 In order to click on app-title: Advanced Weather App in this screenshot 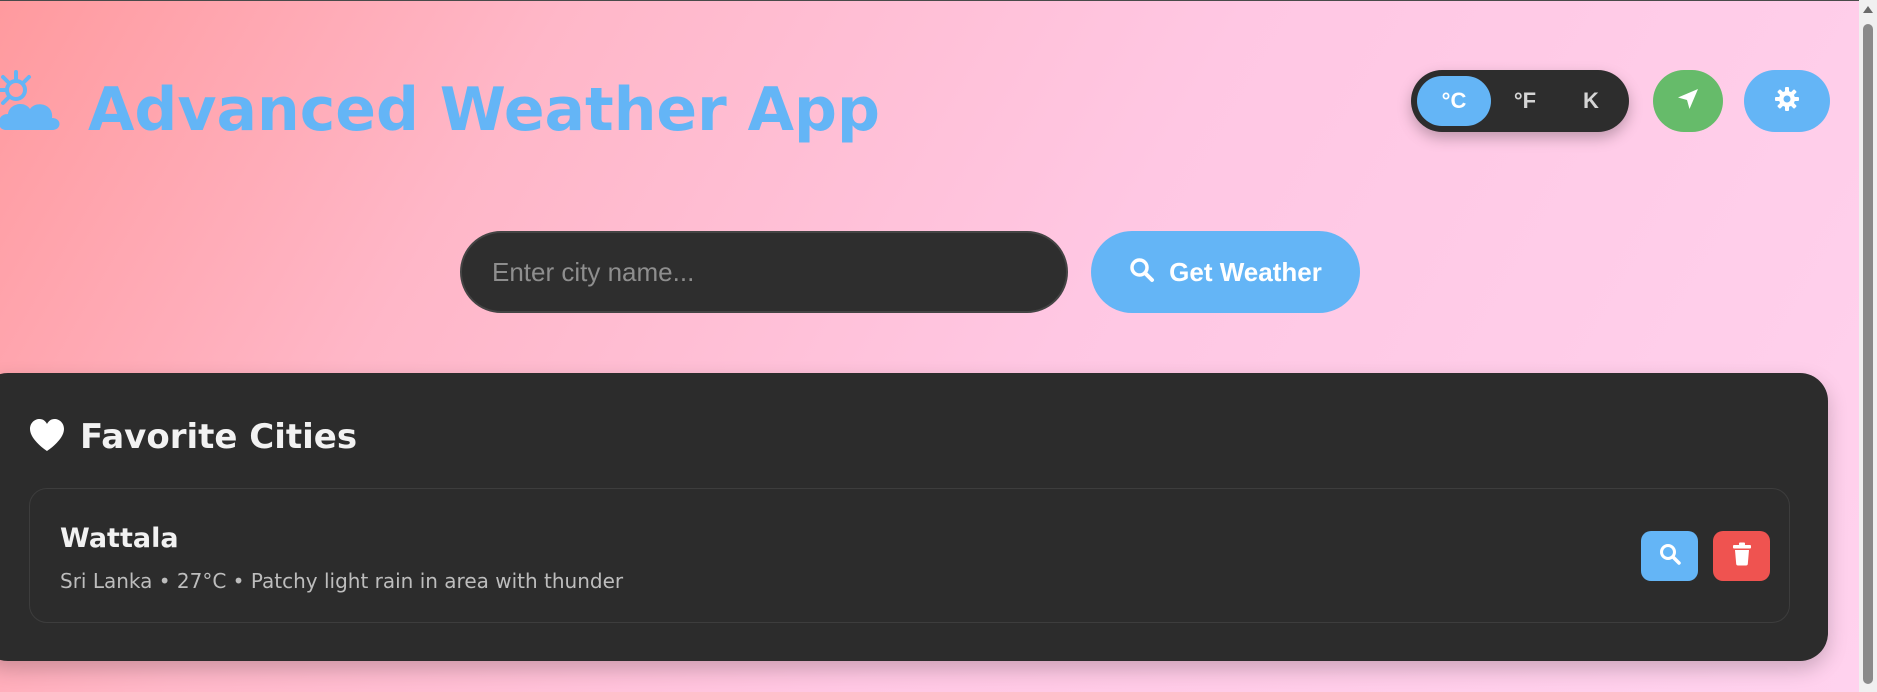, I will do `click(484, 110)`.